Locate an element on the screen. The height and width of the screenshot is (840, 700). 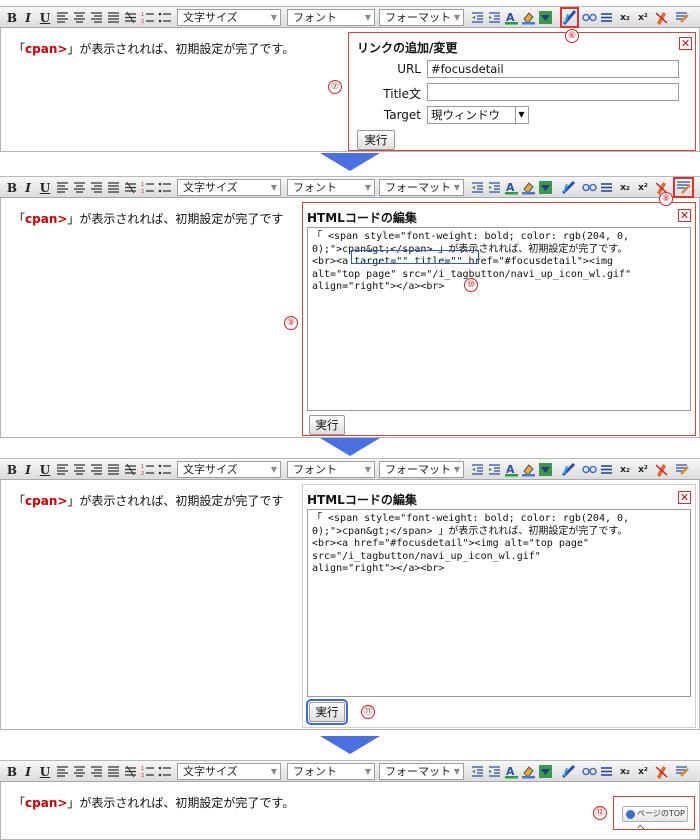
target-select: 現ウィンドウ ▼ is located at coordinates (478, 115).